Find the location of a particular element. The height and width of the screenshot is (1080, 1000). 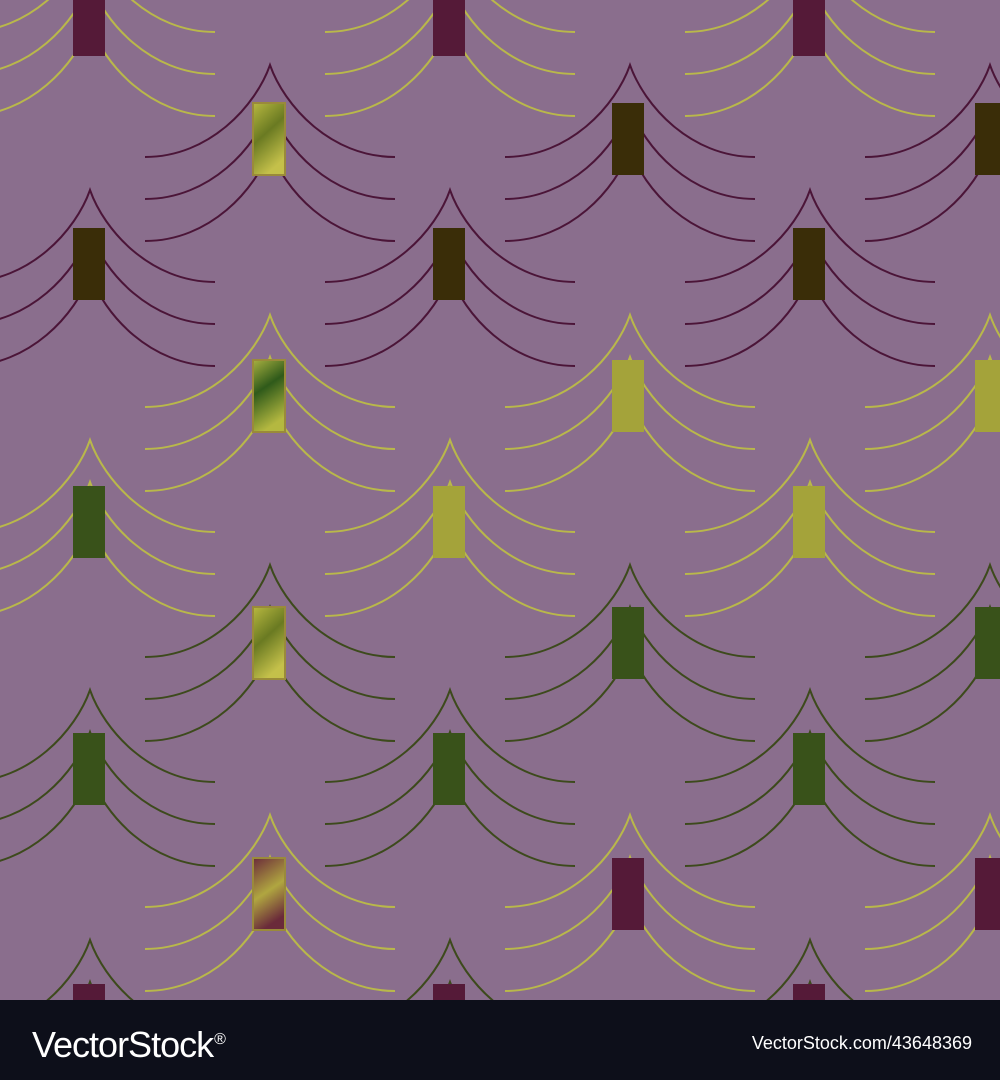

registered-mark: ® is located at coordinates (220, 1039).